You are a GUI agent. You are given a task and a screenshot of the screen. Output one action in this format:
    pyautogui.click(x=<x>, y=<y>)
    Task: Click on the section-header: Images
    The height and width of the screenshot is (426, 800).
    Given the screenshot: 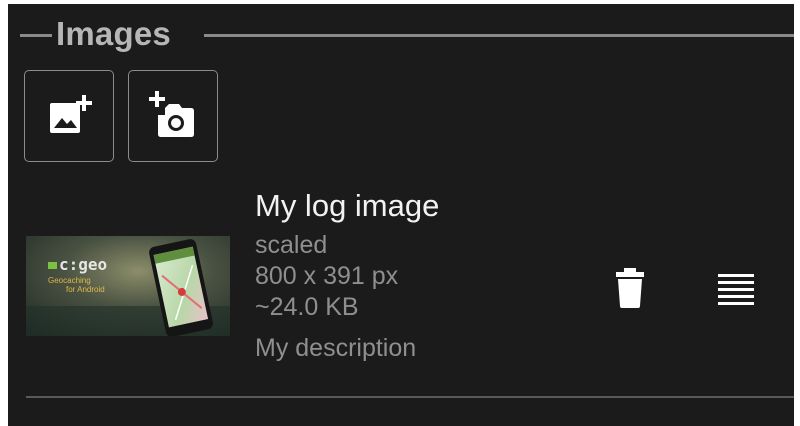 What is the action you would take?
    pyautogui.click(x=401, y=34)
    